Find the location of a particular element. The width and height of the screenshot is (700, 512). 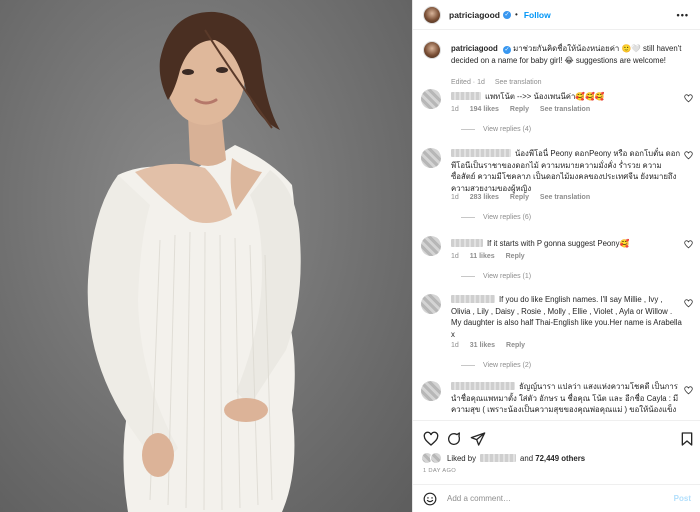

caption-verified-icon: ✓ is located at coordinates (506, 50).